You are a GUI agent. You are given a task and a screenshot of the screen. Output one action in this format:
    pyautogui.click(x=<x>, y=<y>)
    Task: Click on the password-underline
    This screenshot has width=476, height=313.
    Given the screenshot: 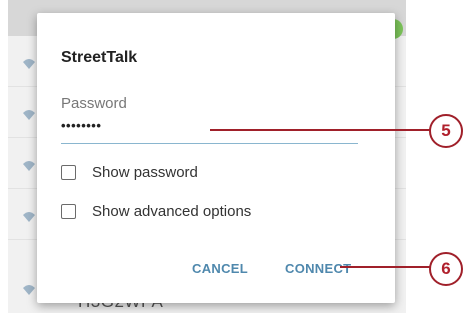 What is the action you would take?
    pyautogui.click(x=209, y=143)
    